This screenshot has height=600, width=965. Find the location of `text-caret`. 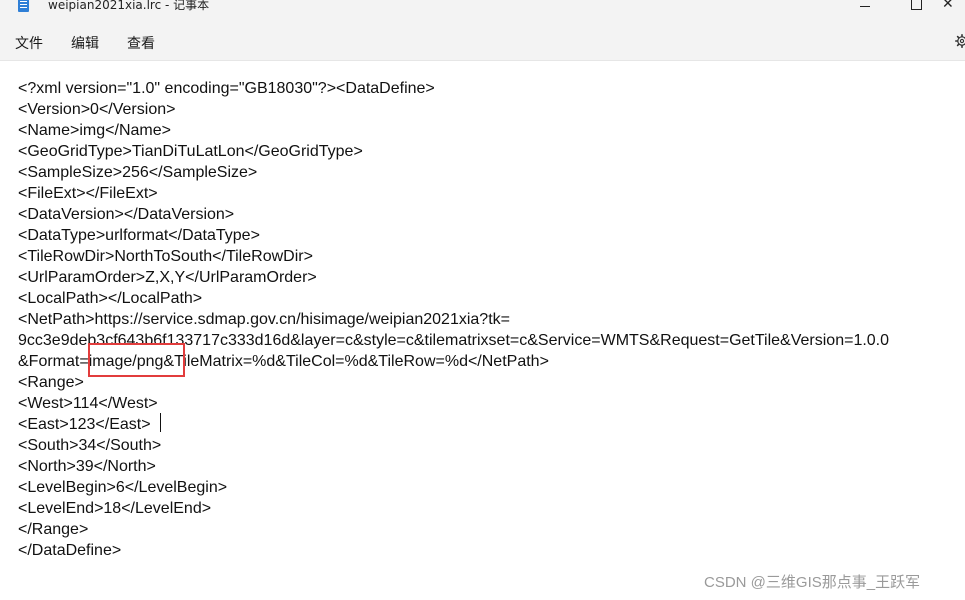

text-caret is located at coordinates (160, 422).